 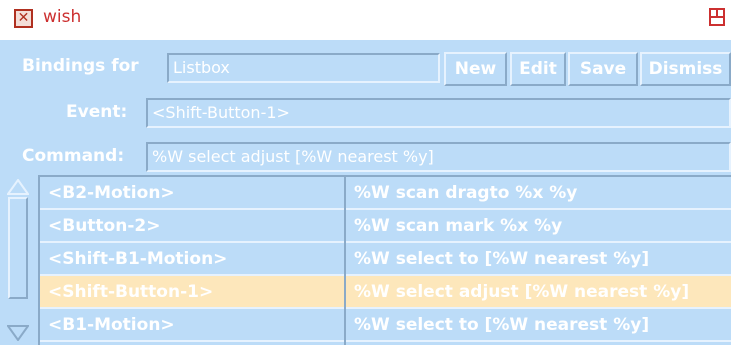 What do you see at coordinates (303, 68) in the screenshot?
I see `widget-class-field: Listbox` at bounding box center [303, 68].